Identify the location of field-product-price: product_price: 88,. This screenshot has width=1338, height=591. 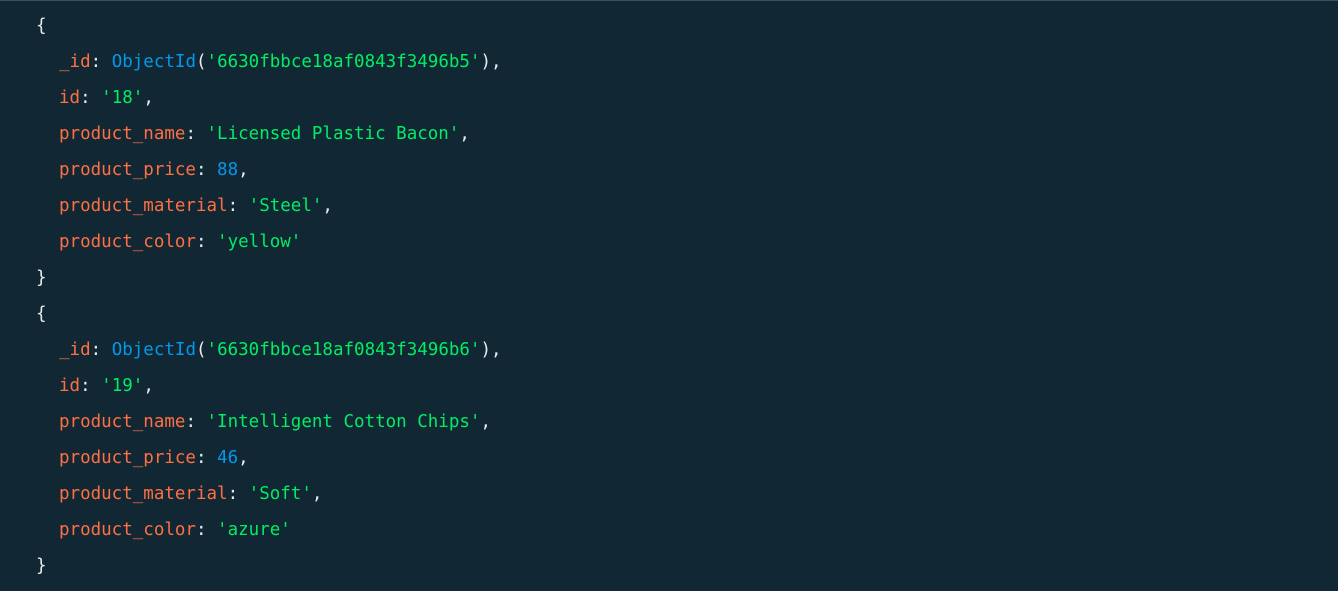
(154, 170).